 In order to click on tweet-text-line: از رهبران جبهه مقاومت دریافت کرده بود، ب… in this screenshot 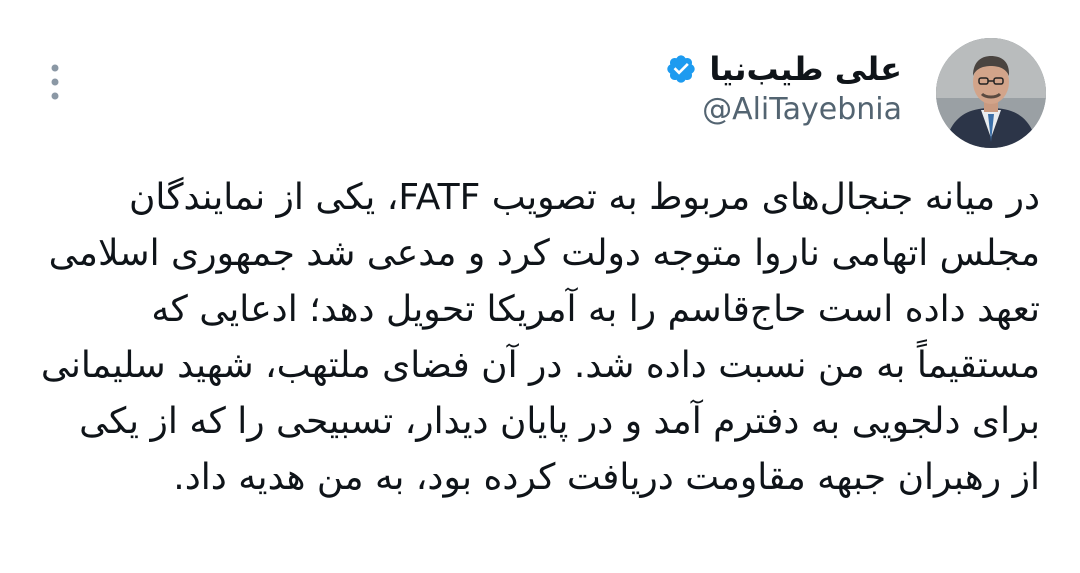, I will do `click(606, 477)`.